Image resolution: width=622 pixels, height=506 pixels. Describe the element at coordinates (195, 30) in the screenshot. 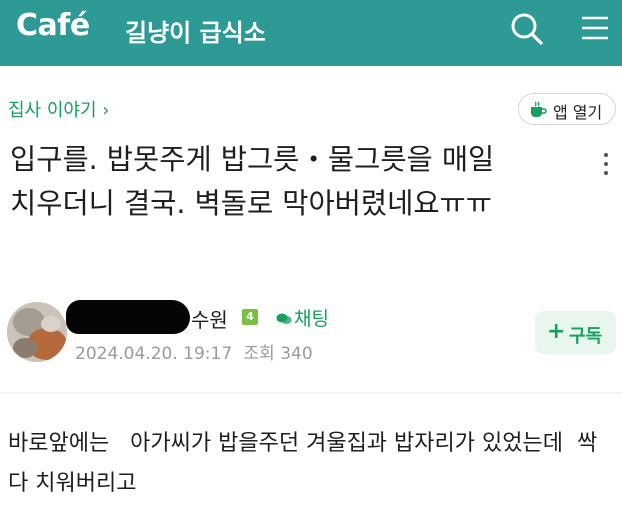

I see `cafe-name: 길냥이 급식소` at that location.